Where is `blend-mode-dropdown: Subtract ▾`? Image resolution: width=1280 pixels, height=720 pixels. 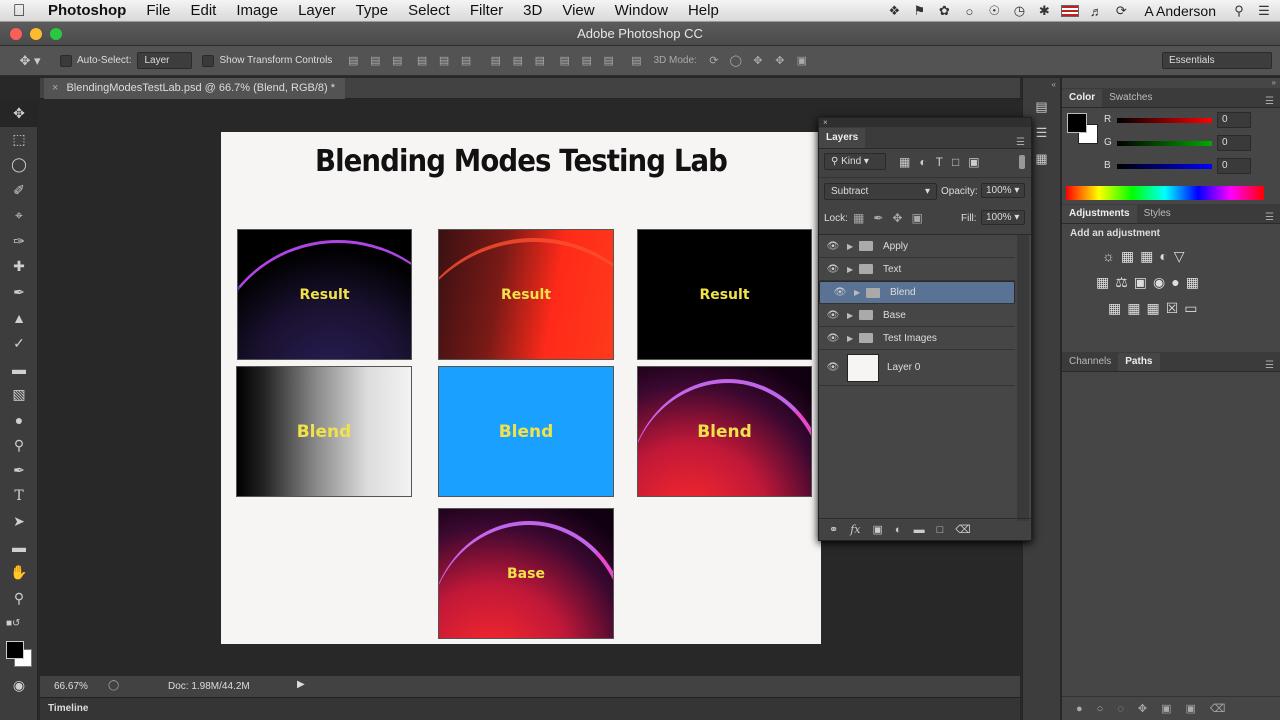 blend-mode-dropdown: Subtract ▾ is located at coordinates (880, 191).